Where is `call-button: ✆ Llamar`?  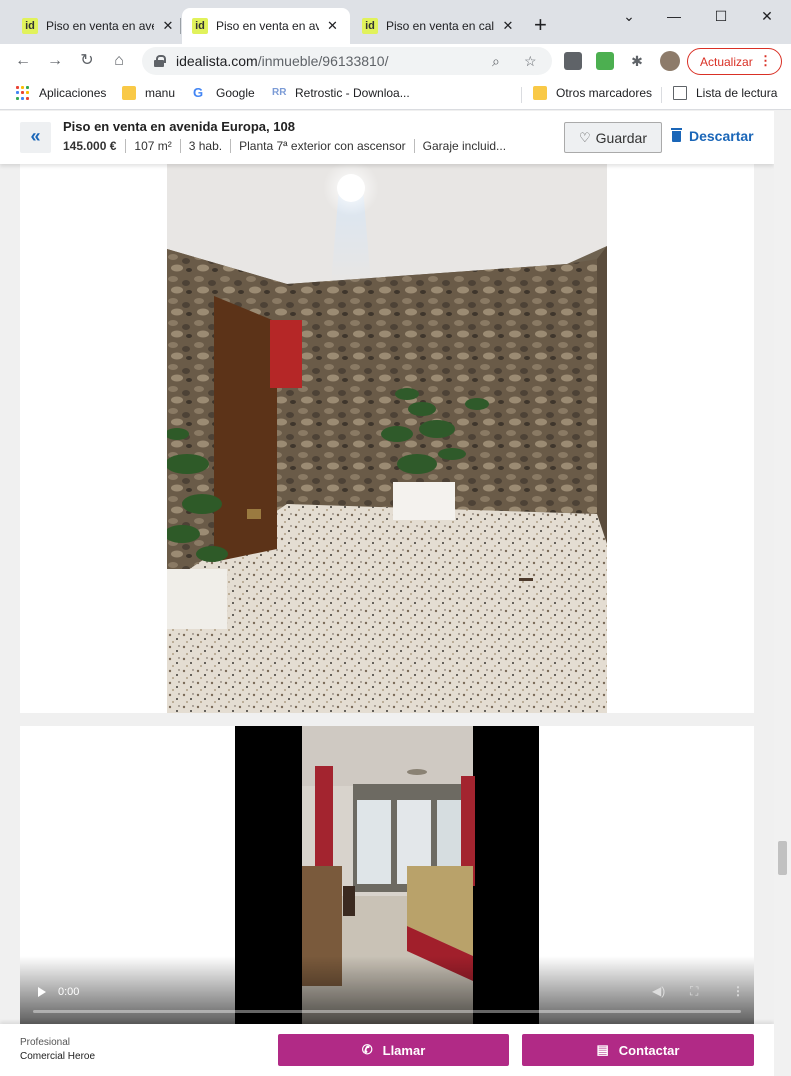
call-button: ✆ Llamar is located at coordinates (393, 1050).